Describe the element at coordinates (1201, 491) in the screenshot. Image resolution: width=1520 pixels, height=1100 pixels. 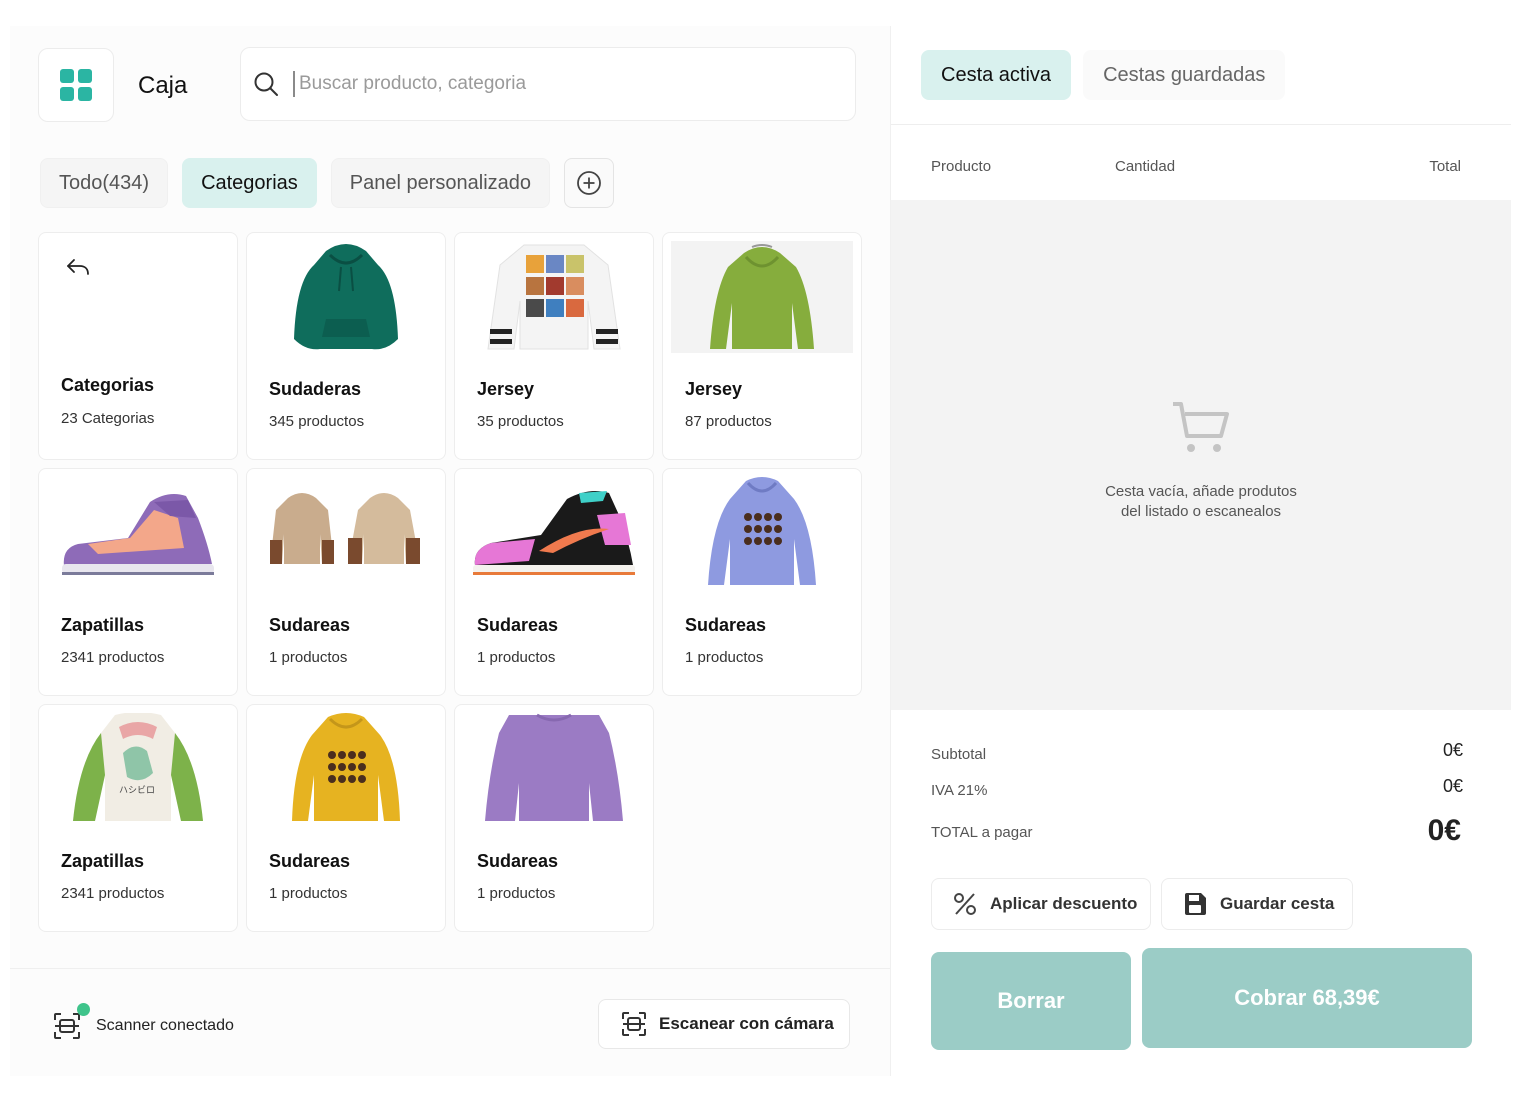
I see `empty-cart-line1: Cesta vacía, añade produtos` at that location.